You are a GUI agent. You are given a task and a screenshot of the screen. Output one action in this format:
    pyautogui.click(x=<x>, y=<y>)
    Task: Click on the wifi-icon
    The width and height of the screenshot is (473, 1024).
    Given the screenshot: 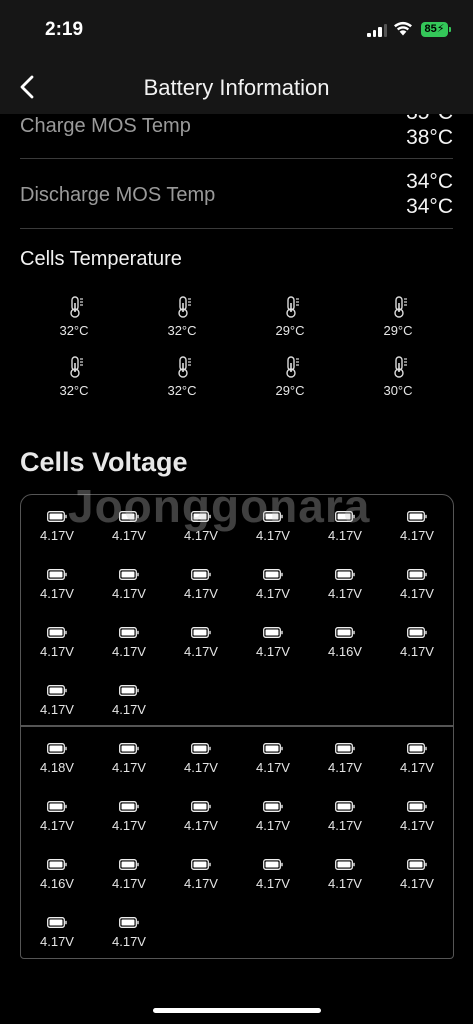 What is the action you would take?
    pyautogui.click(x=403, y=28)
    